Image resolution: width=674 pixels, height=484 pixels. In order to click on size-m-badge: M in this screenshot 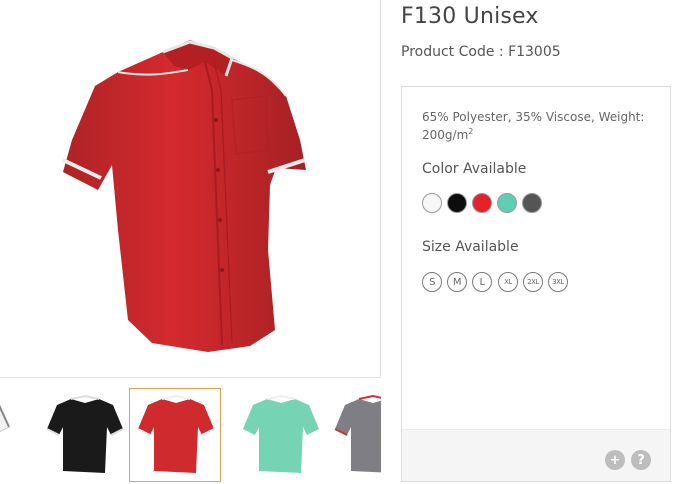, I will do `click(457, 282)`.